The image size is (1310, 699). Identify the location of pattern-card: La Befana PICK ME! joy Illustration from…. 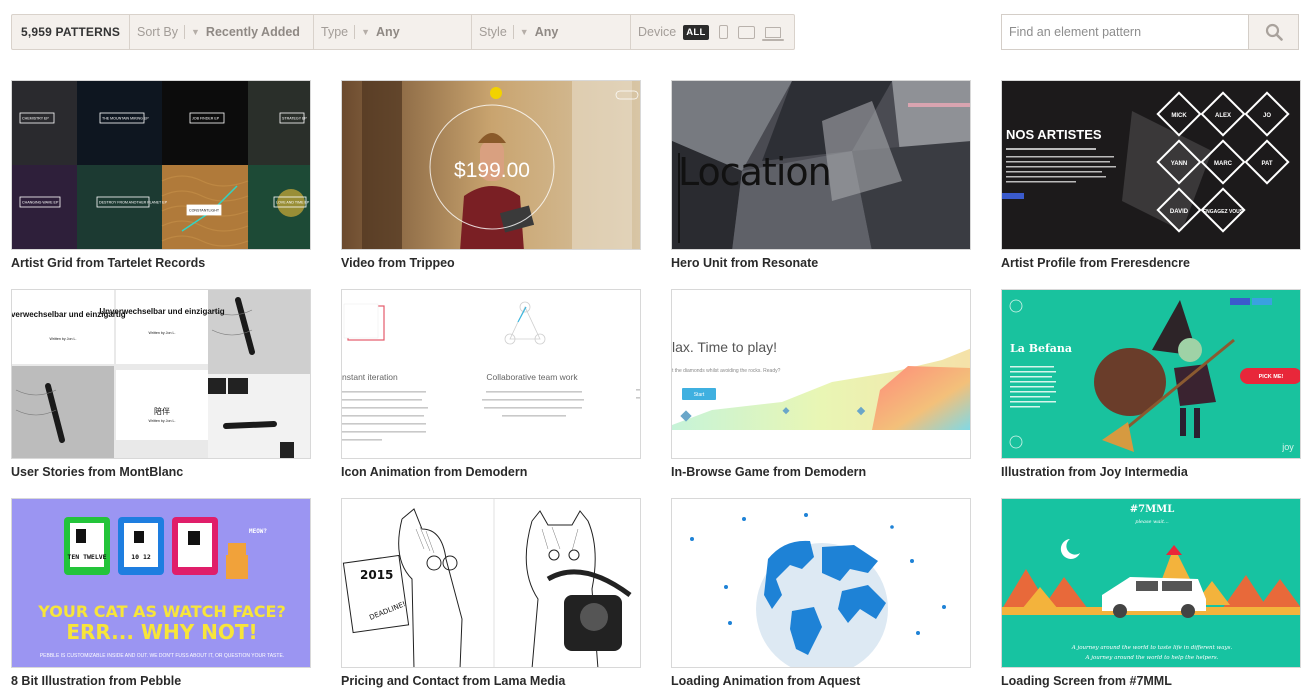
(1151, 384).